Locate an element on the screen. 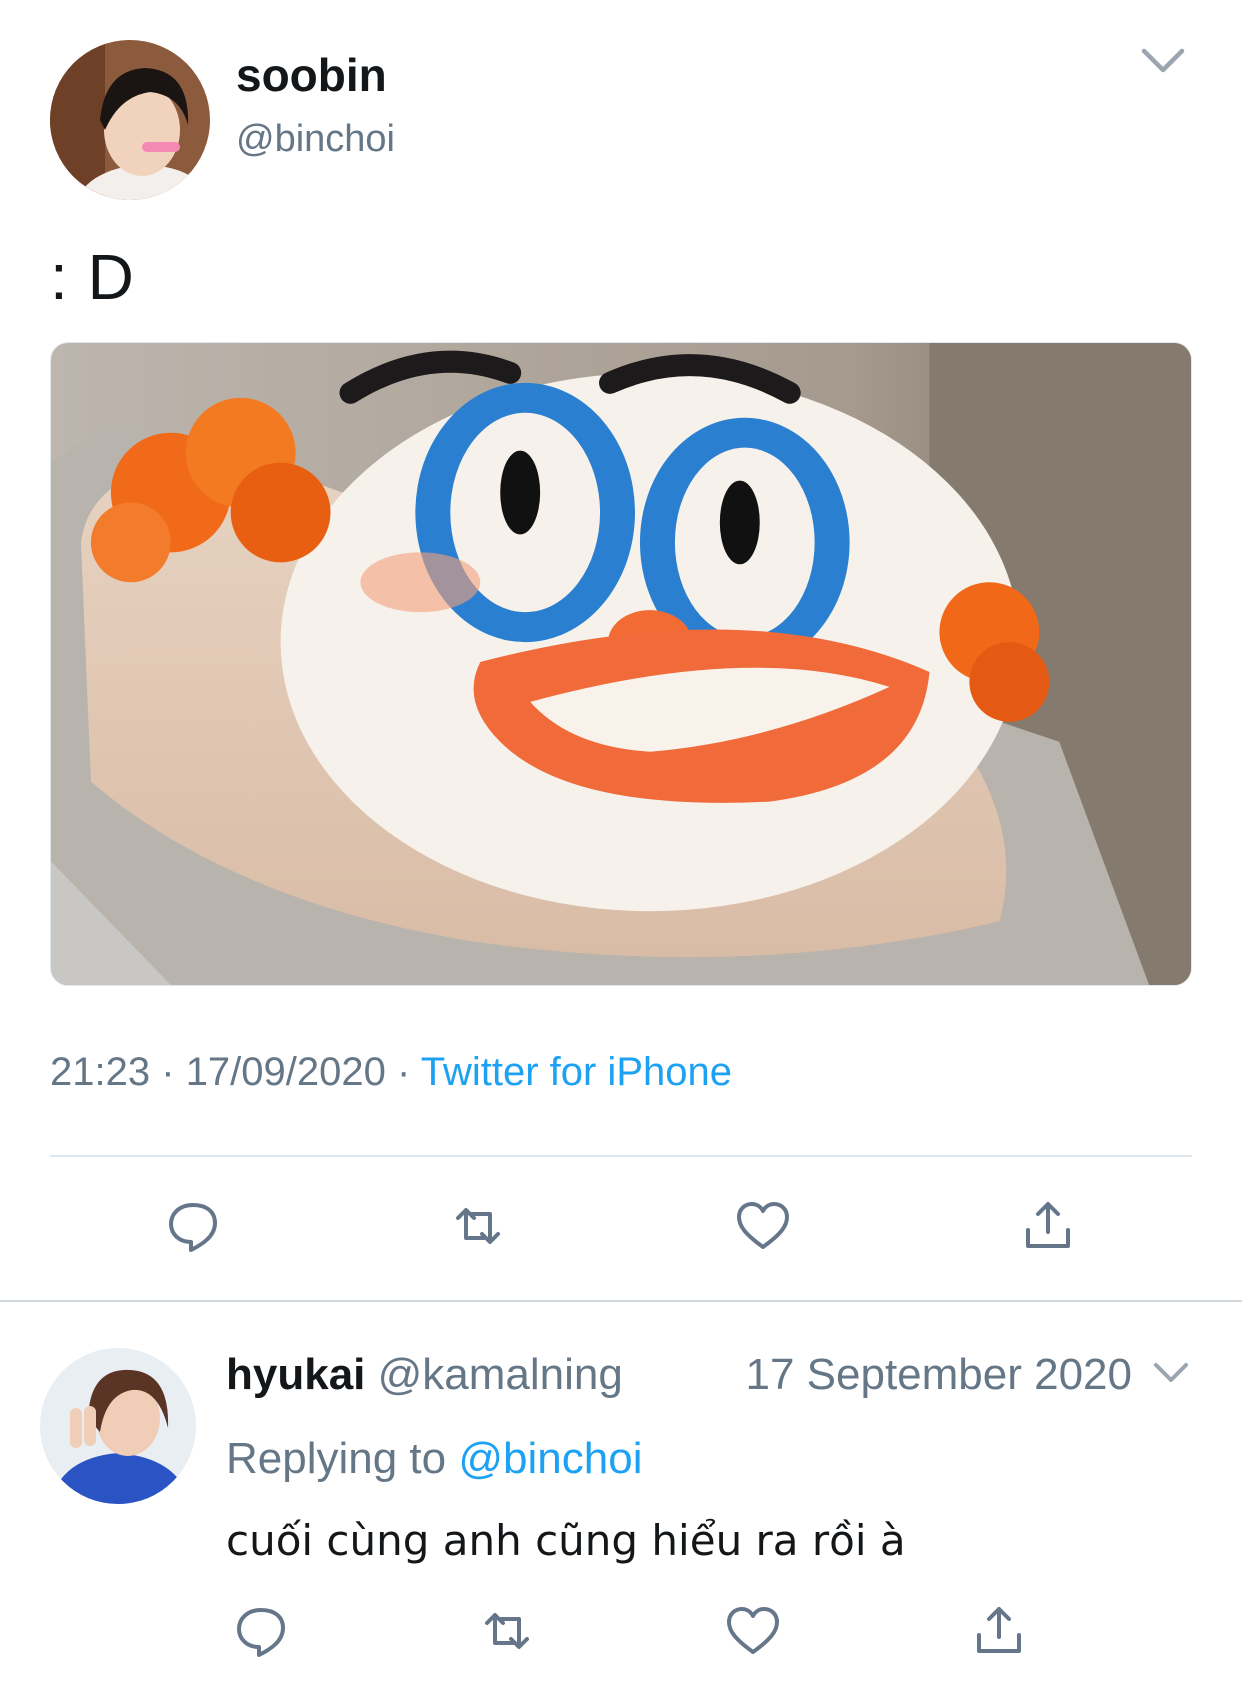 The height and width of the screenshot is (1700, 1242). replying-to: Replying to @binchoi is located at coordinates (434, 1459).